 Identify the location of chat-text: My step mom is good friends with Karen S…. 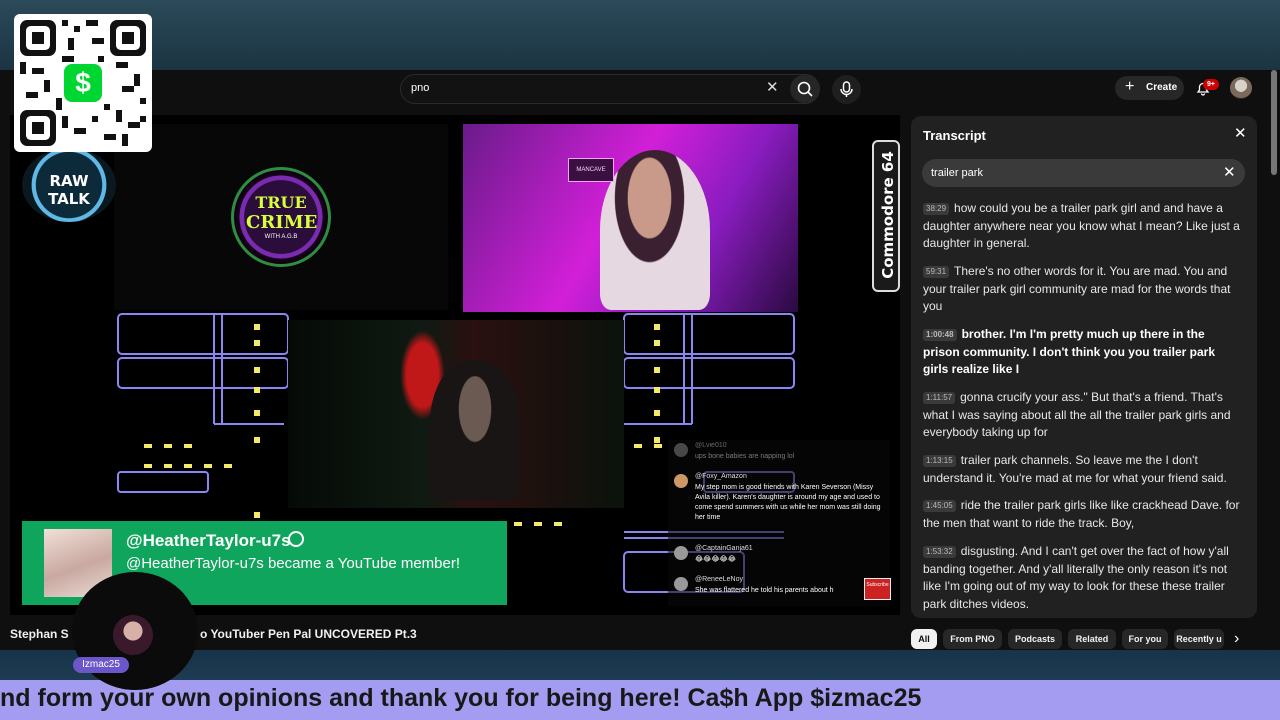
(788, 502).